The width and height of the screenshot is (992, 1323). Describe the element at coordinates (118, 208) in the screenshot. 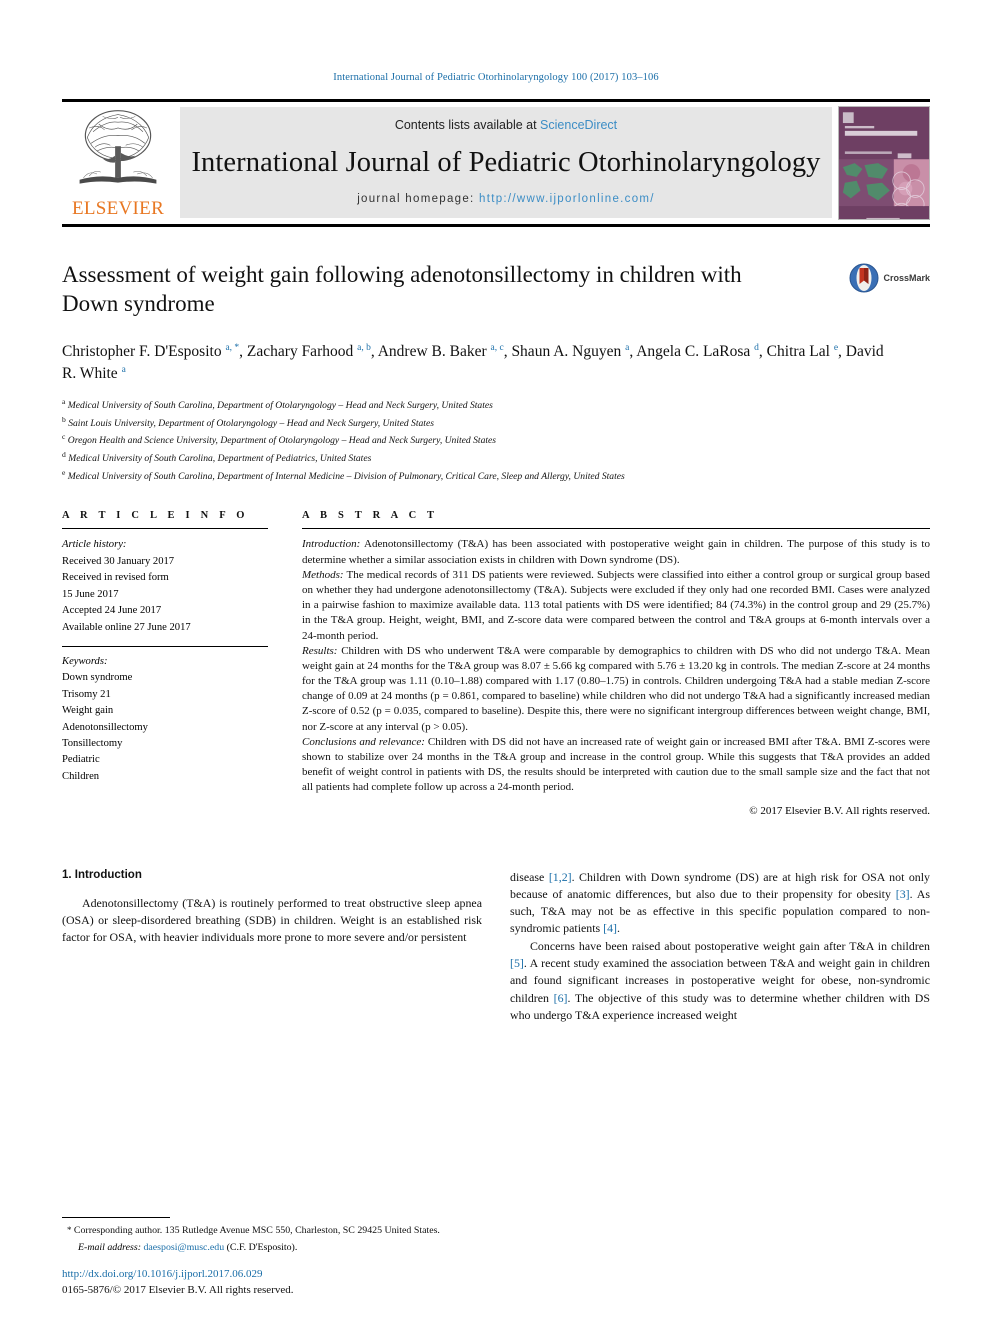

I see `elsevier-wordmark: ELSEVIER` at that location.